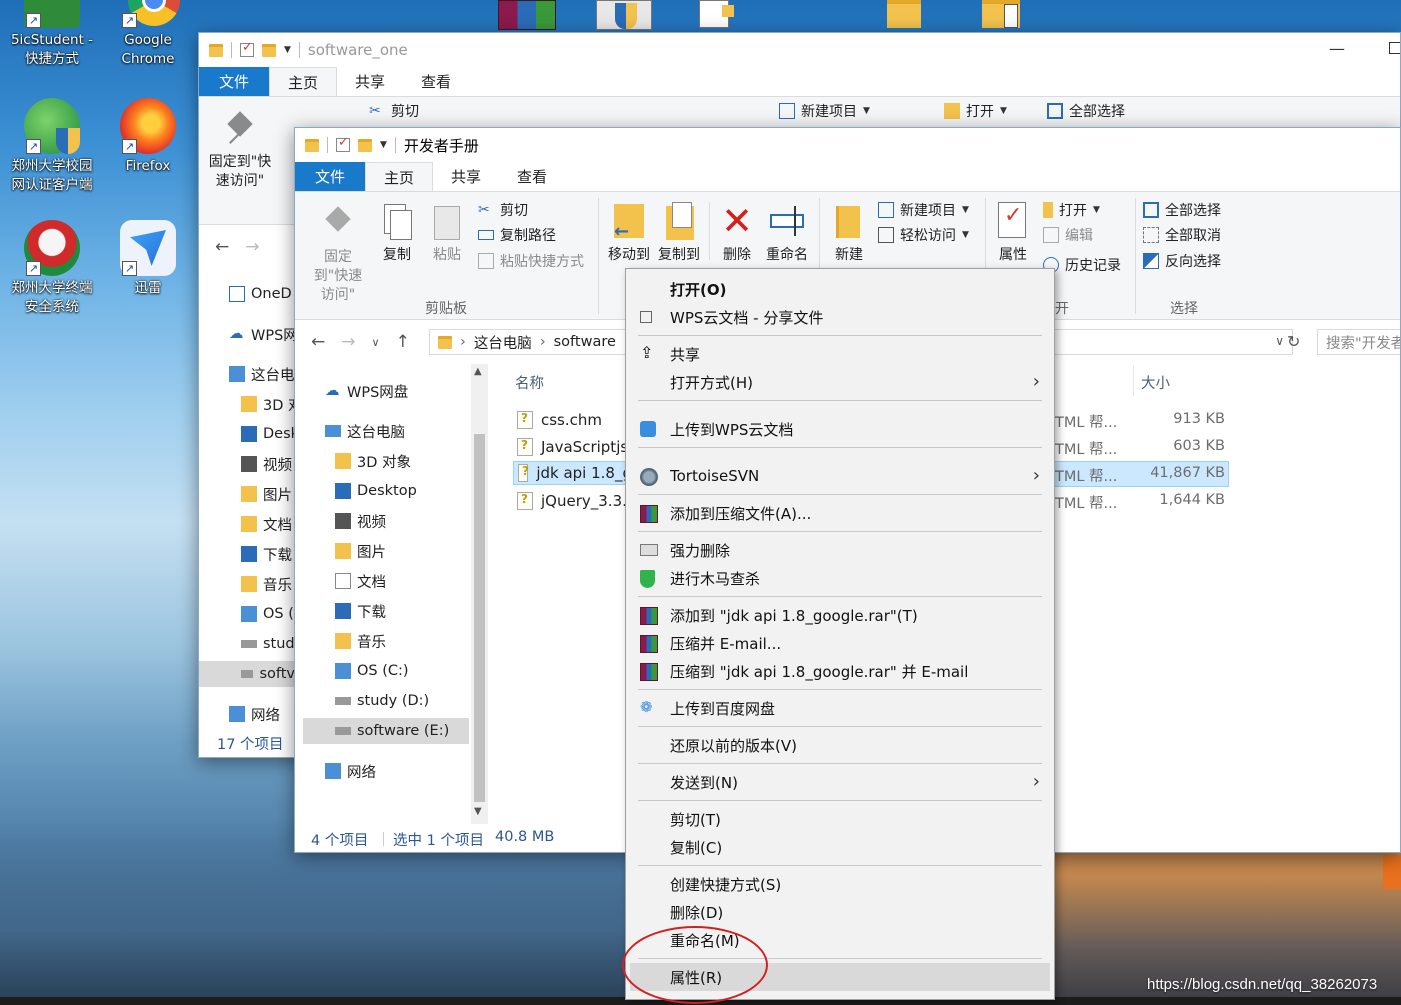  What do you see at coordinates (629, 233) in the screenshot?
I see `move-to-button: ← 移动到` at bounding box center [629, 233].